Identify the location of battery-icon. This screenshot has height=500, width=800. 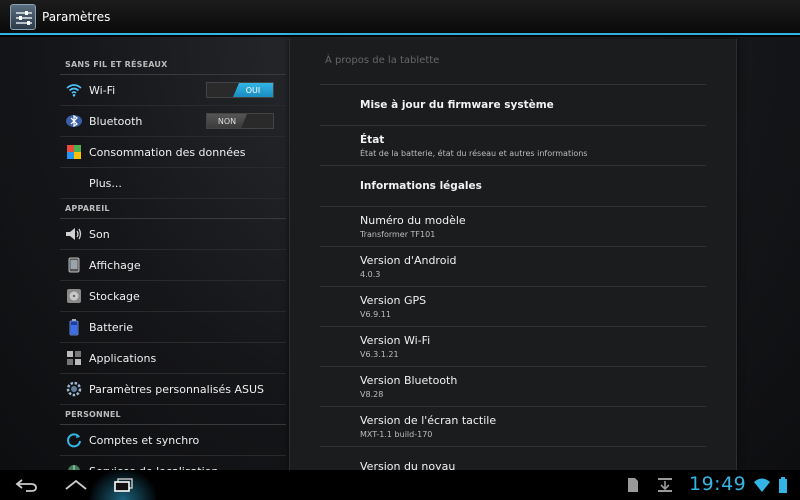
(74, 327).